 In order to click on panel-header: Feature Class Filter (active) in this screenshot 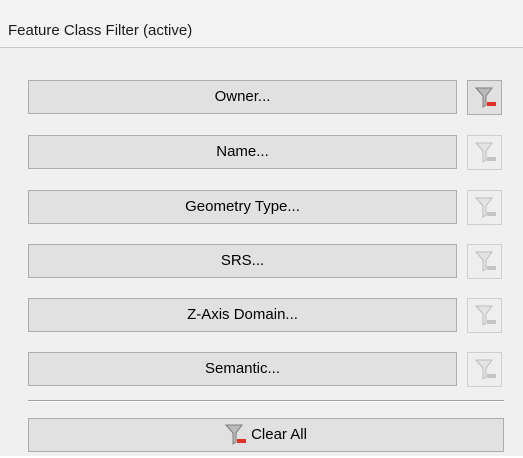, I will do `click(261, 24)`.